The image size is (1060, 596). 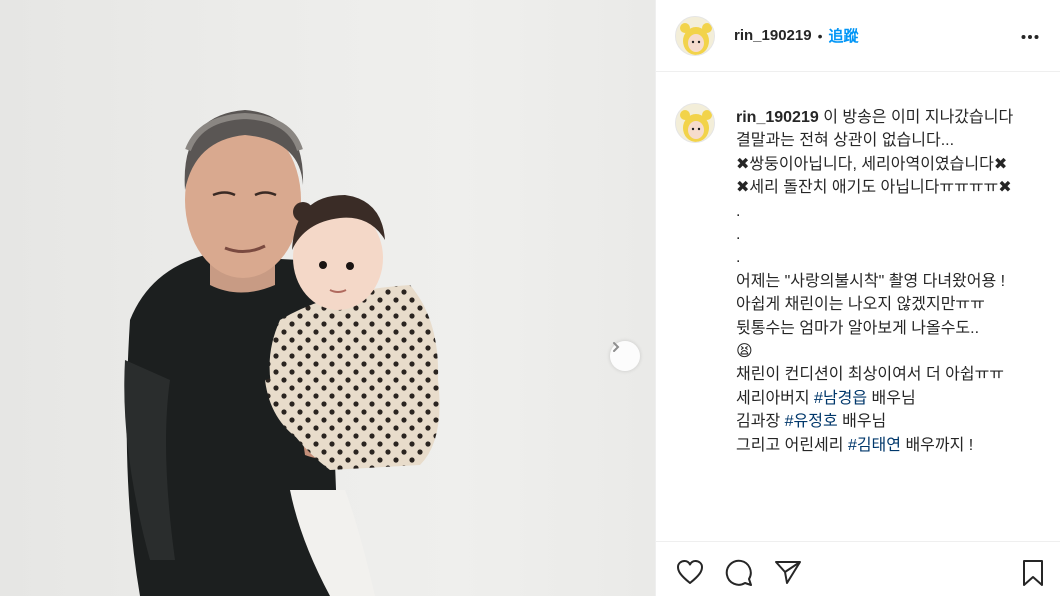 What do you see at coordinates (874, 188) in the screenshot?
I see `caption-line: ✖세리 돌잔치 애기도 아닙니다ㅠㅠㅠㅠ✖` at bounding box center [874, 188].